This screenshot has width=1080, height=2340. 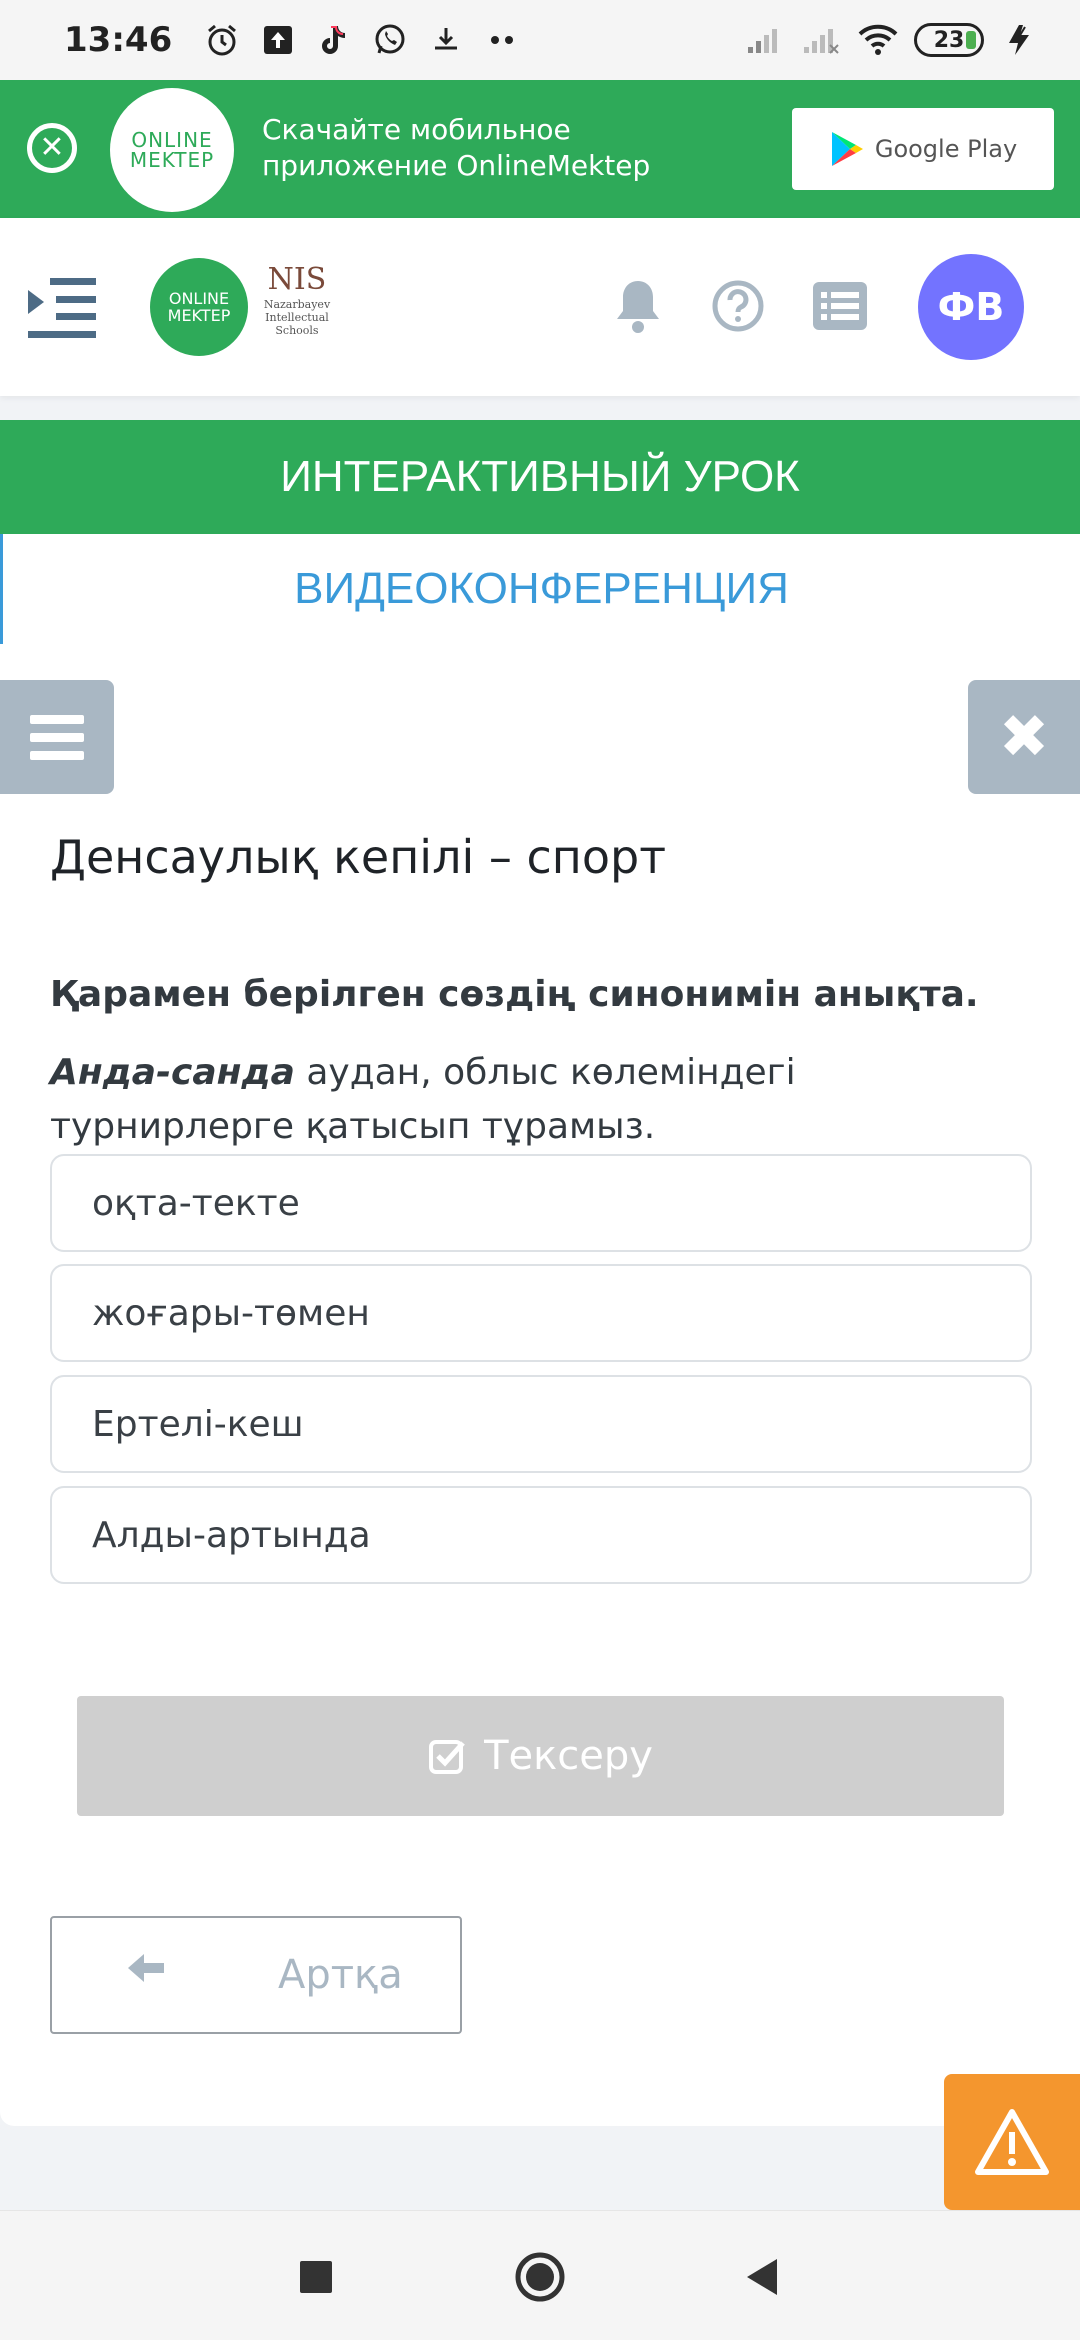 I want to click on answer-option: Ертелі-кеш, so click(x=541, y=1424).